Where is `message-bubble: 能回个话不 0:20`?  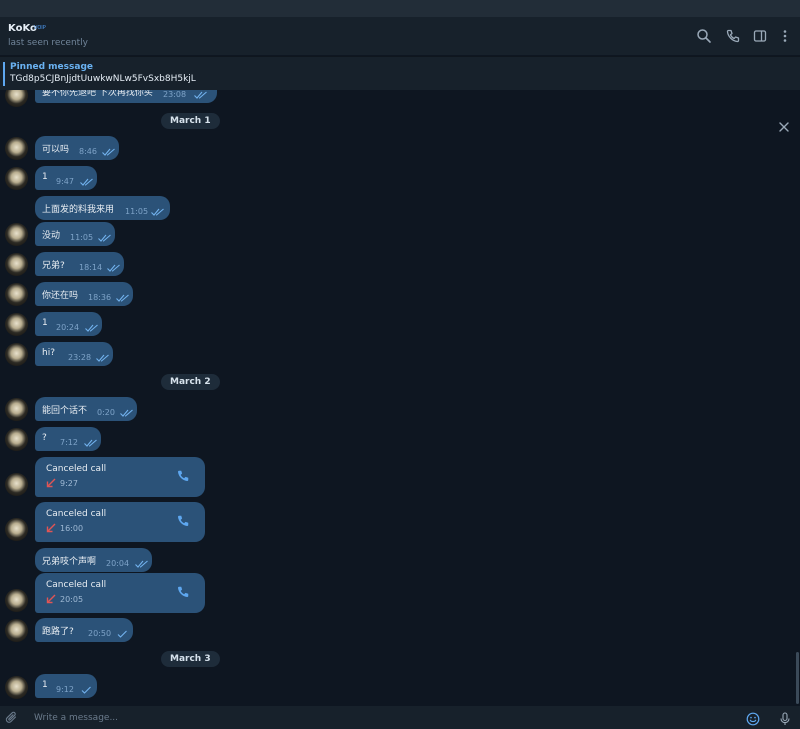 message-bubble: 能回个话不 0:20 is located at coordinates (86, 409).